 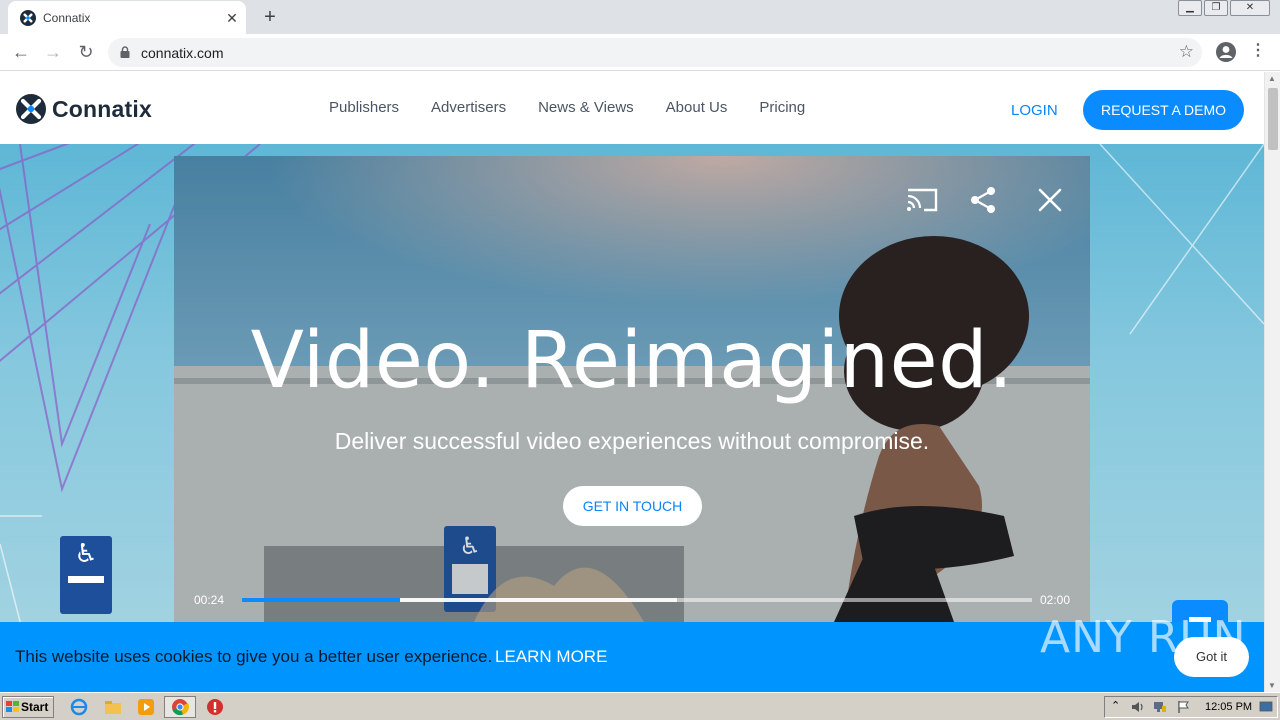 I want to click on tab-close-icon: ✕, so click(x=232, y=18).